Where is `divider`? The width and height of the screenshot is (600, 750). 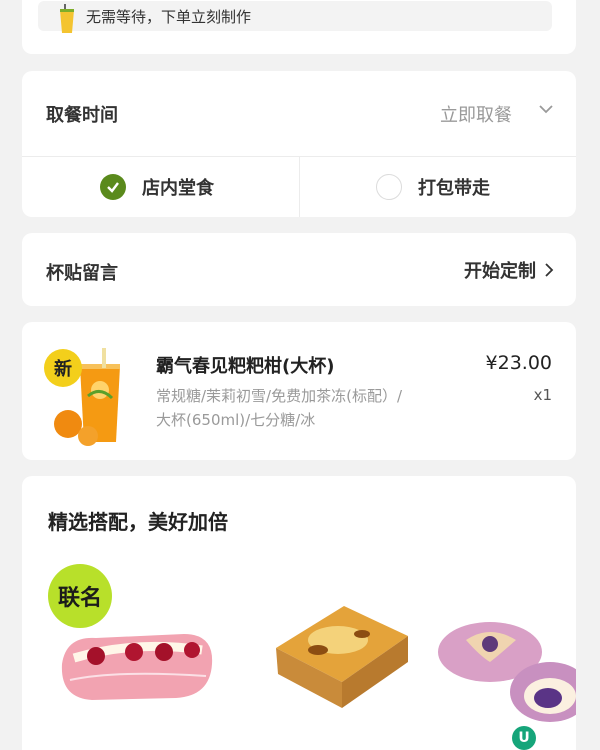 divider is located at coordinates (299, 186).